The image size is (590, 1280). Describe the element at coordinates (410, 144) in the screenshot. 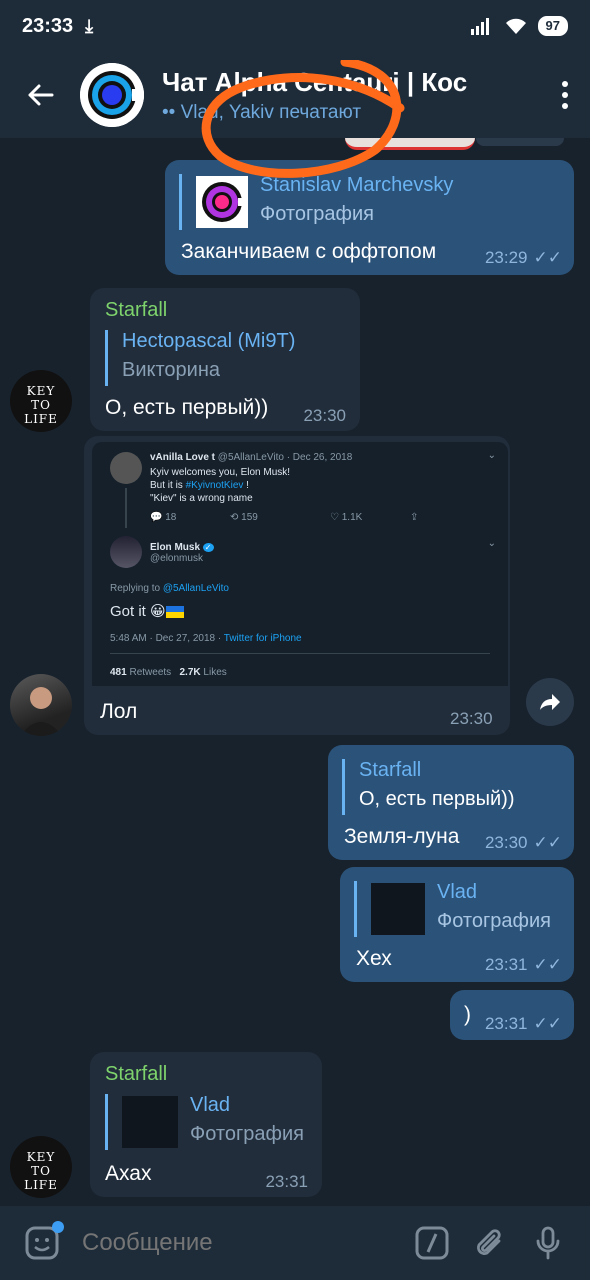

I see `sticker-partial` at that location.